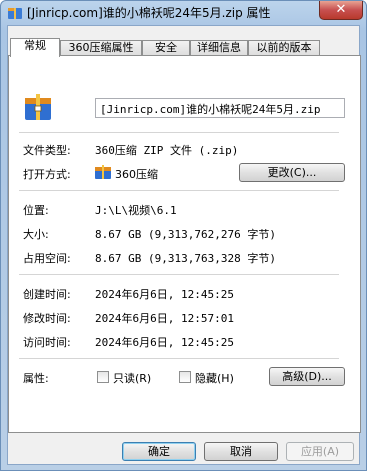  Describe the element at coordinates (47, 174) in the screenshot. I see `open-with-label: 打开方式:` at that location.